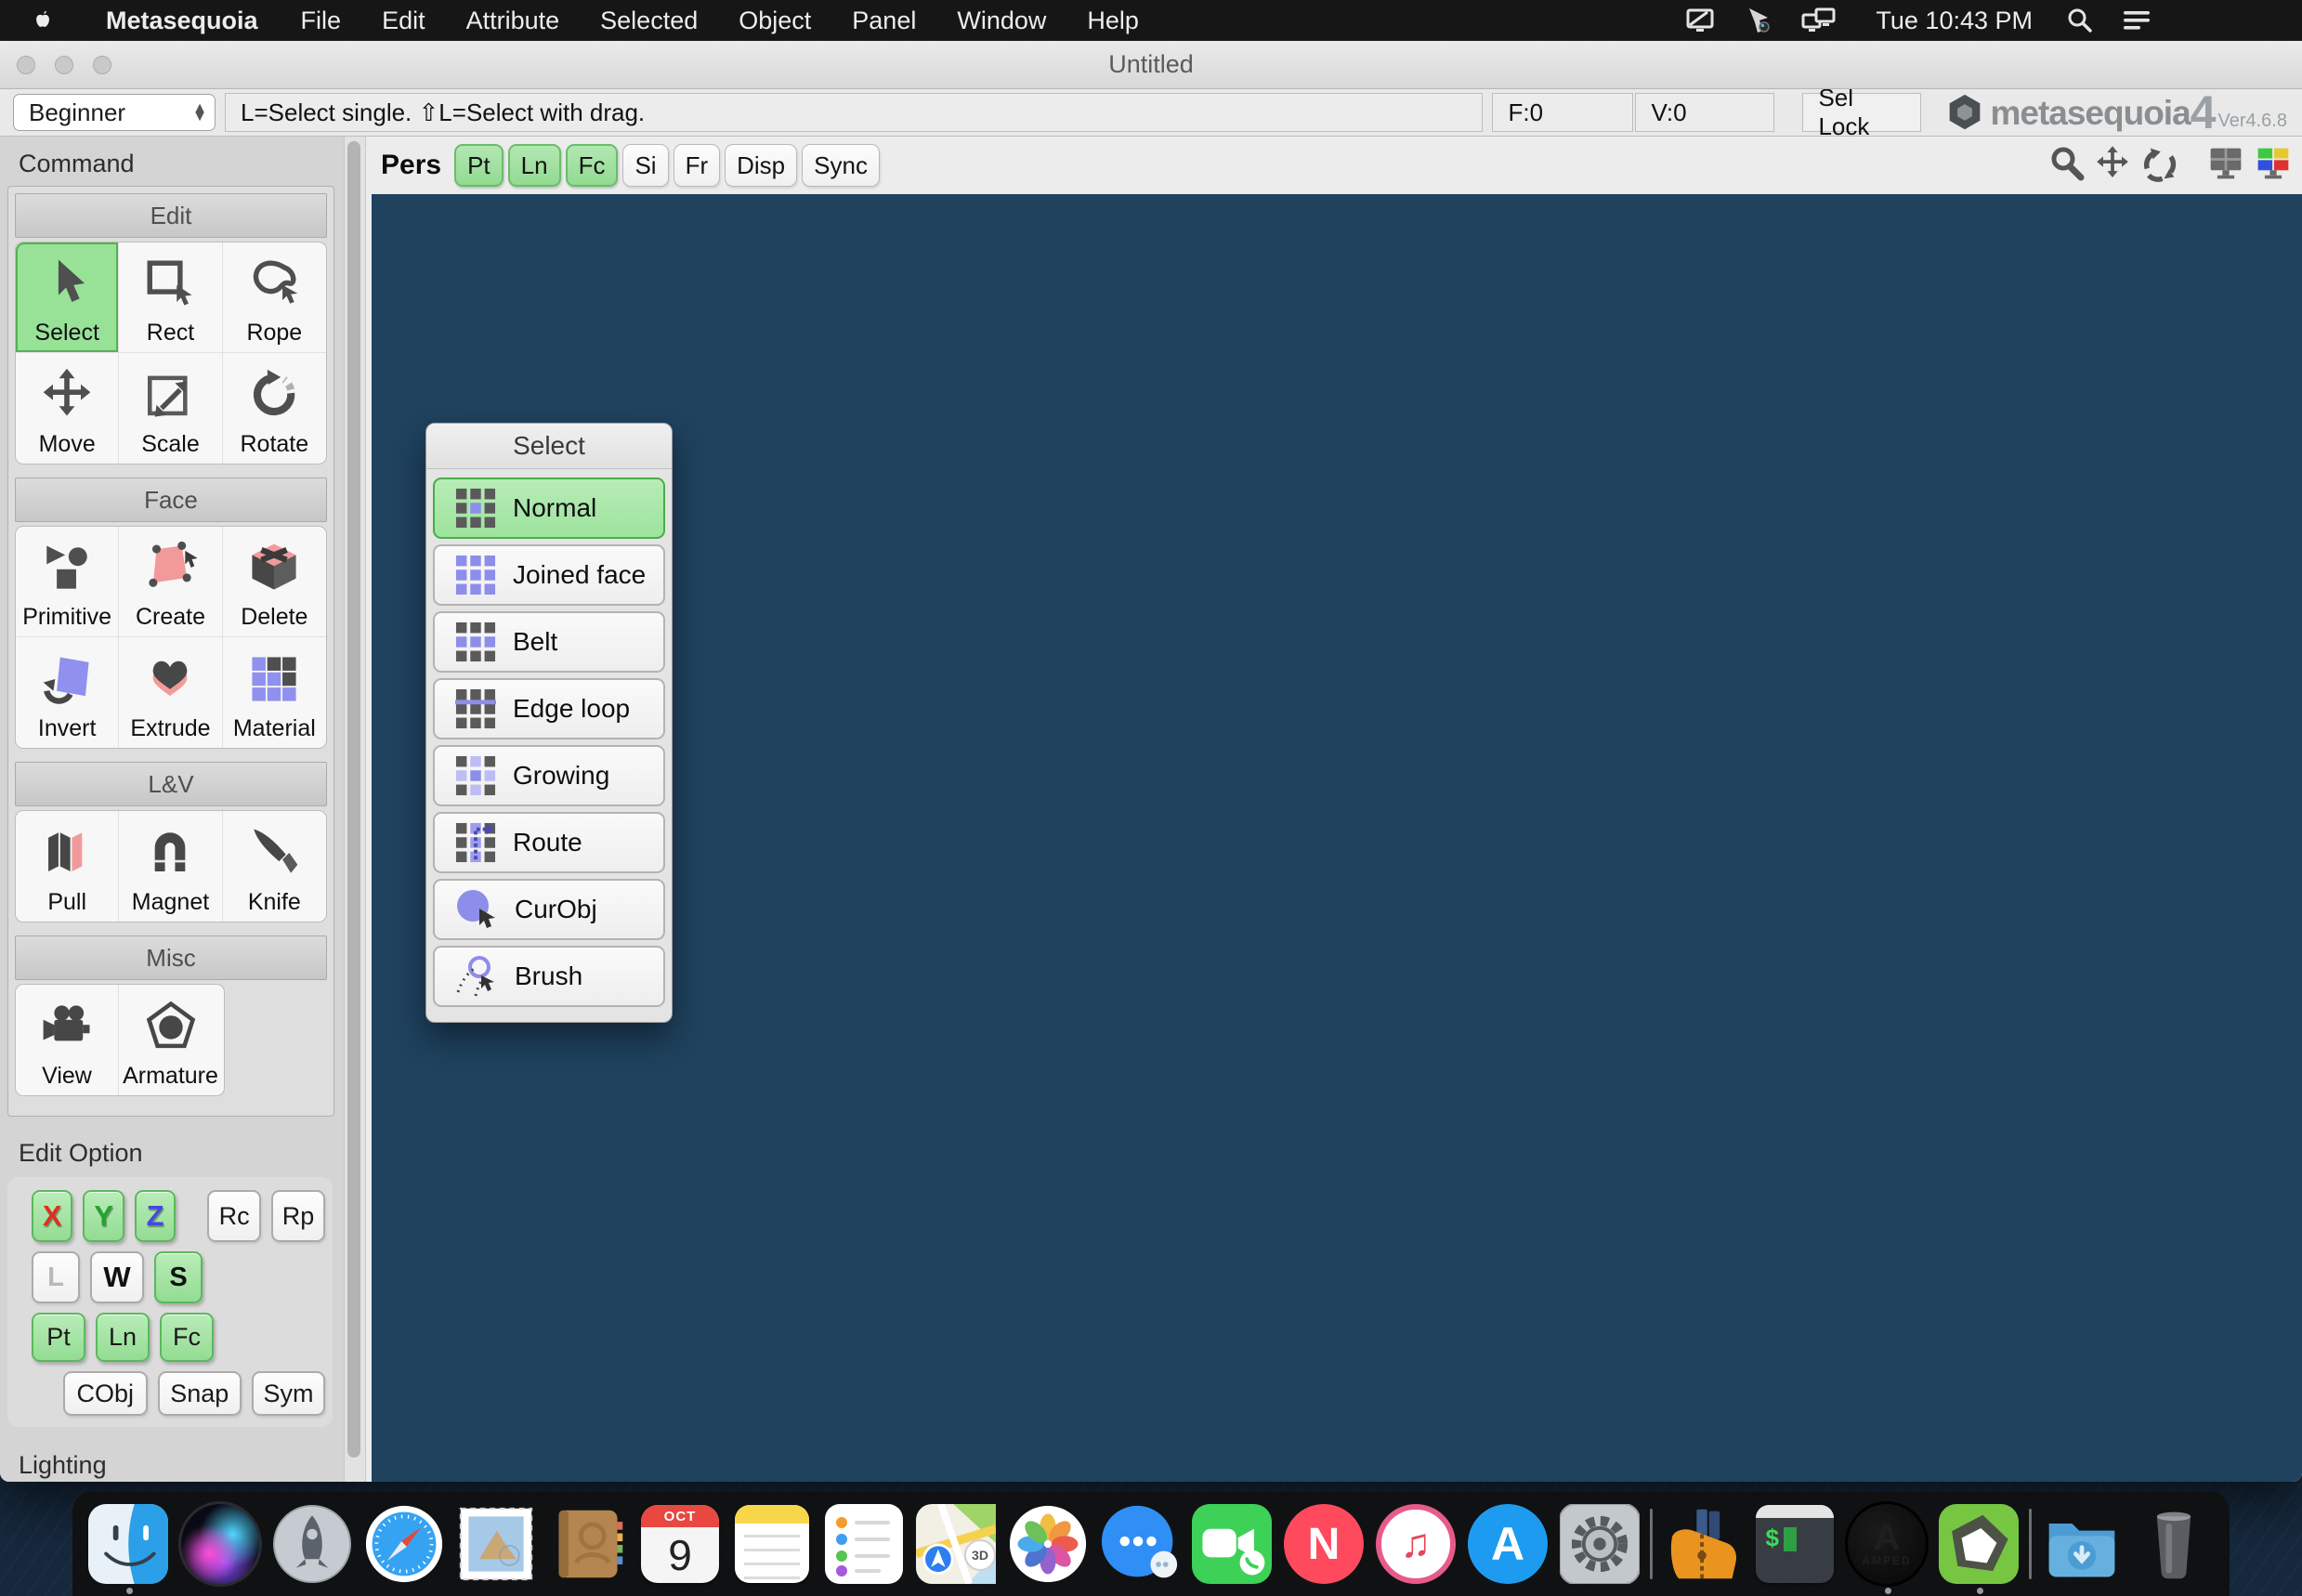  What do you see at coordinates (1416, 1544) in the screenshot?
I see `dock-item-itunes: ♫` at bounding box center [1416, 1544].